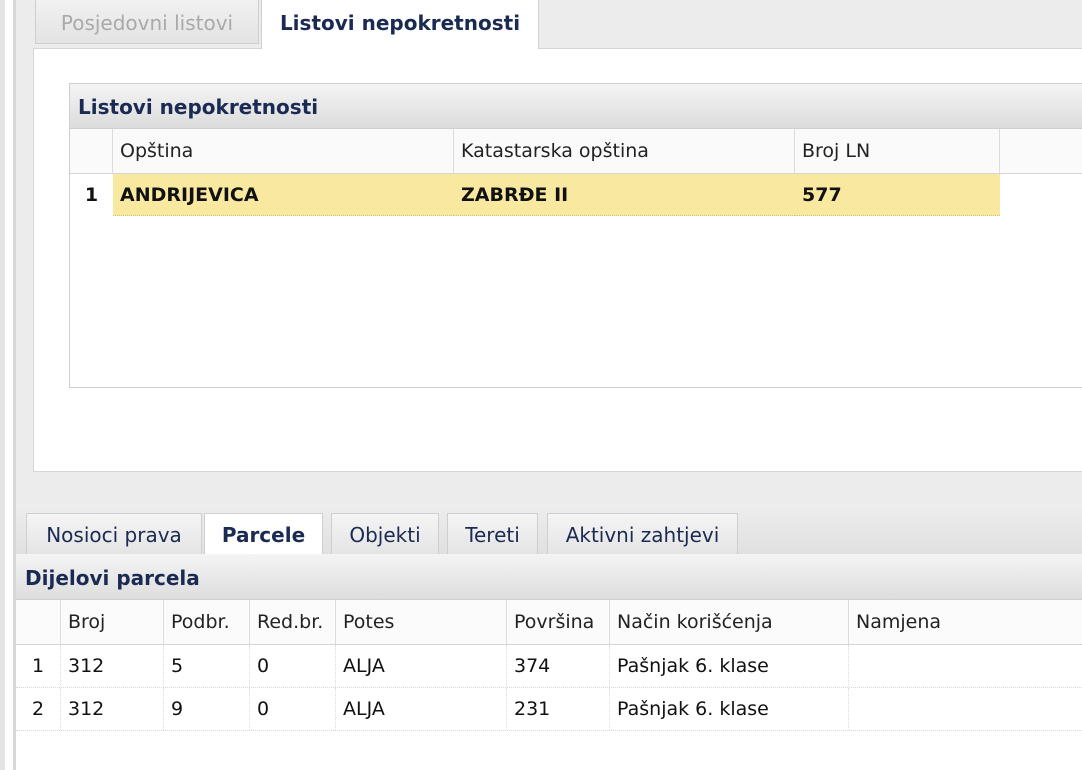 This screenshot has width=1082, height=770. I want to click on column-header-redbr: Red.br., so click(293, 622).